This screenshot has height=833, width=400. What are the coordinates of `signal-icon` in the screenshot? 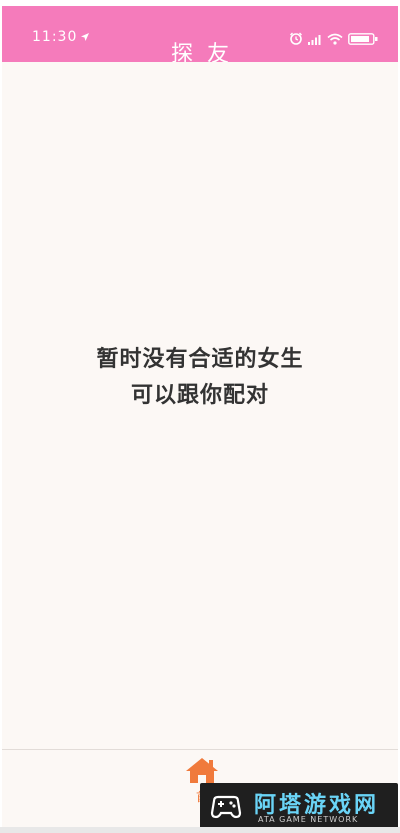 It's located at (315, 39).